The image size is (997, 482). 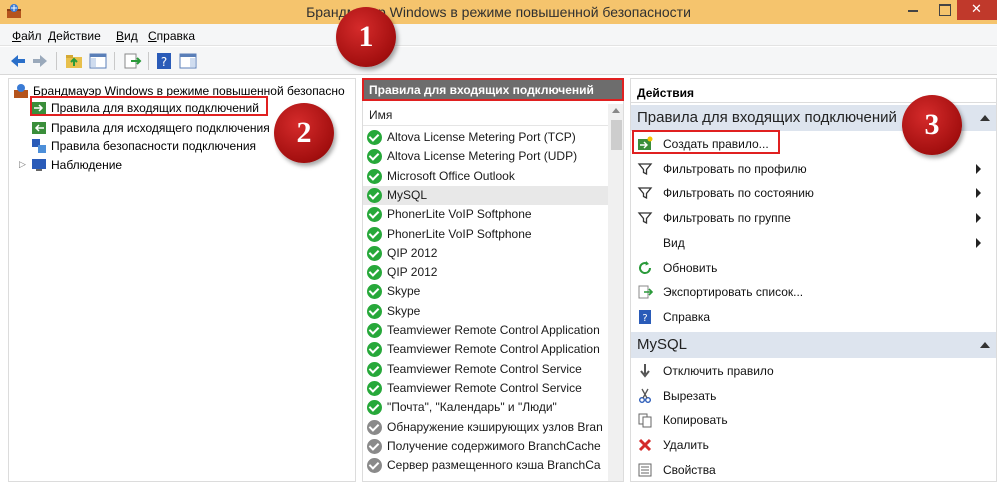 I want to click on action-label: Копировать, so click(x=695, y=420).